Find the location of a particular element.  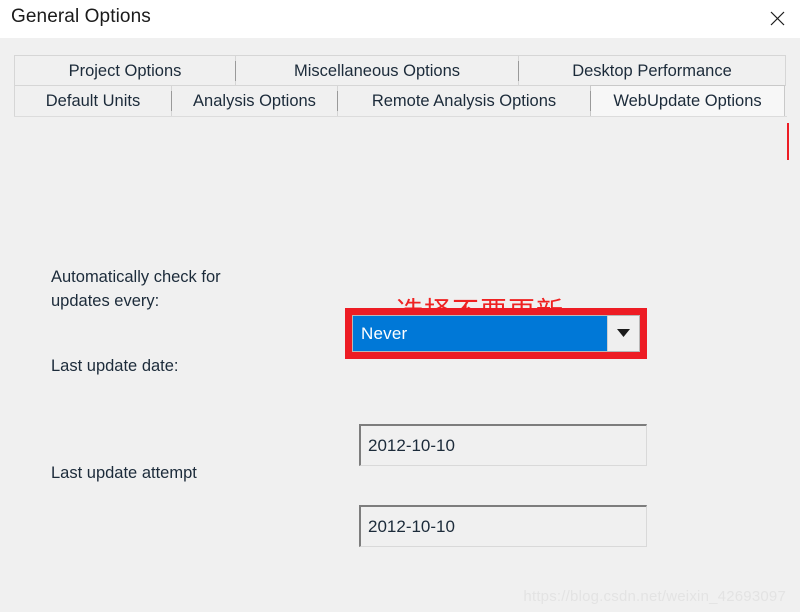

tab-label: Miscellaneous Options is located at coordinates (377, 70).